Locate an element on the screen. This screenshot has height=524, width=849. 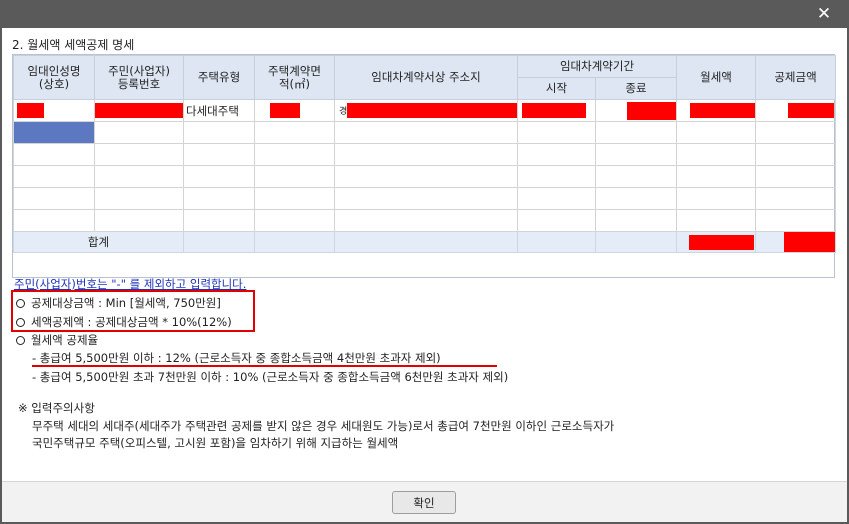
header-start: 시작 is located at coordinates (556, 88).